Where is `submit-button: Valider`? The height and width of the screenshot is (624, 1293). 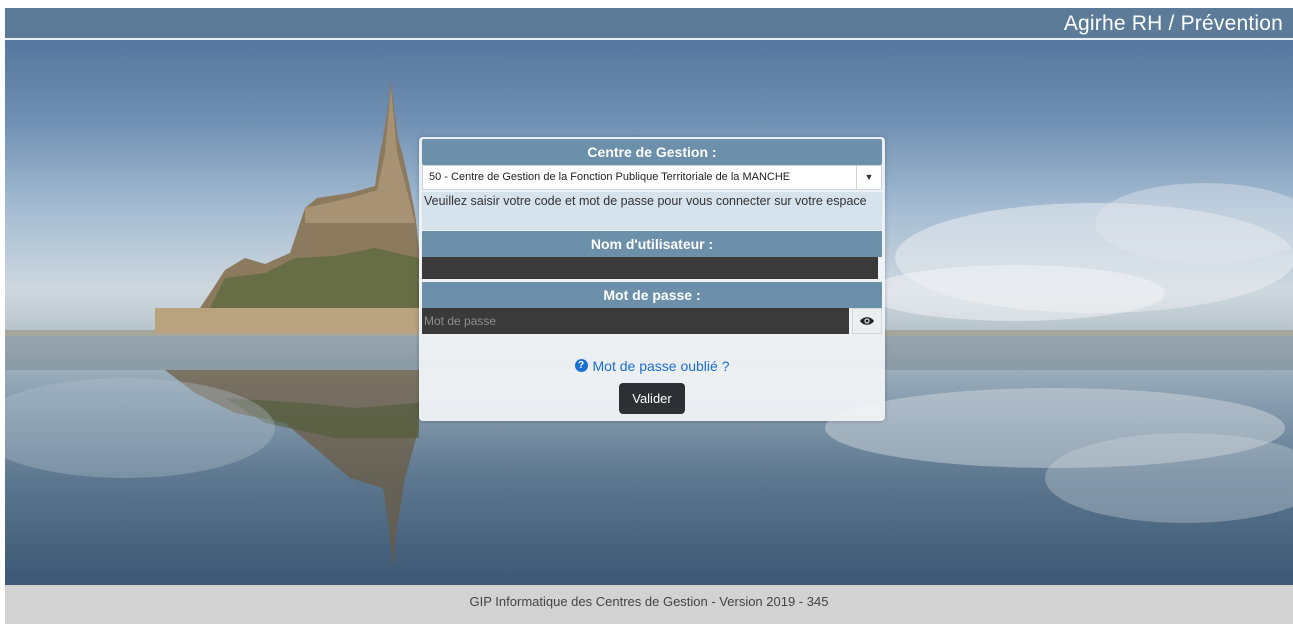 submit-button: Valider is located at coordinates (652, 398).